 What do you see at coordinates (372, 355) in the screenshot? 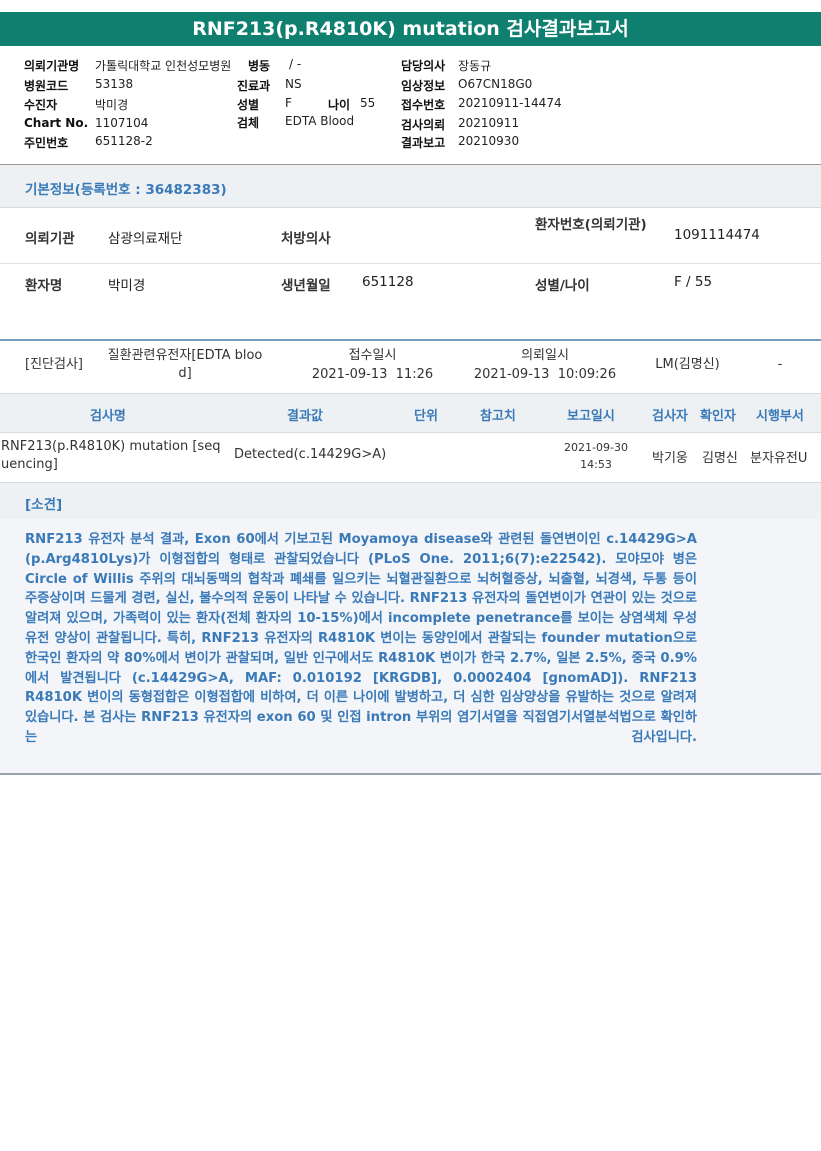
I see `receipt-datetime-label: 접수일시` at bounding box center [372, 355].